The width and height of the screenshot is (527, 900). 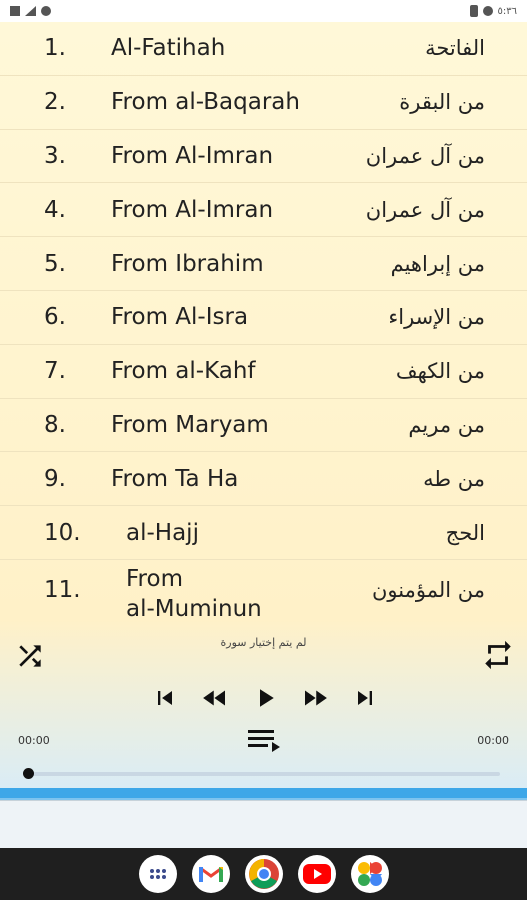 I want to click on accent-divider, so click(x=263, y=794).